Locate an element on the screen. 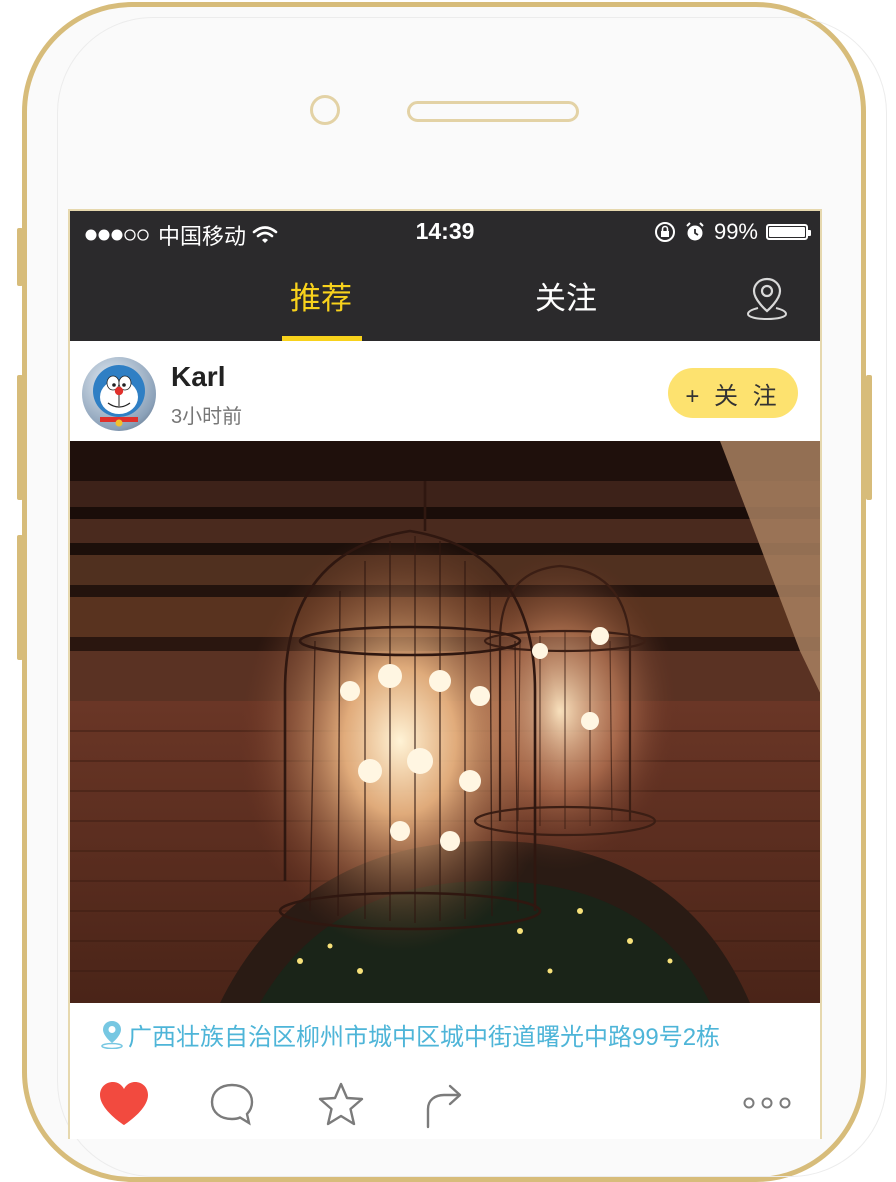 This screenshot has width=896, height=1182. location-pin-icon is located at coordinates (112, 1035).